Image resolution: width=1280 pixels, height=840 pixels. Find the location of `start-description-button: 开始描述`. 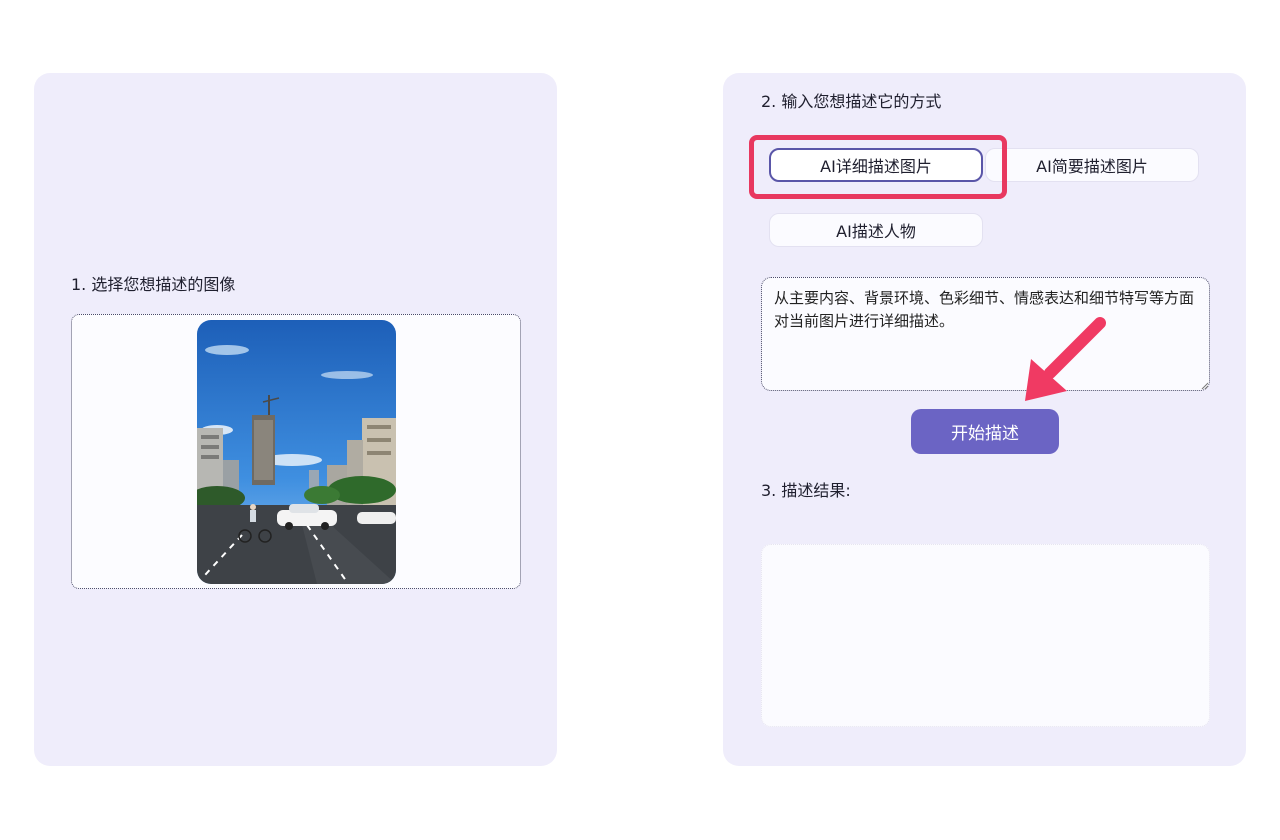

start-description-button: 开始描述 is located at coordinates (985, 431).